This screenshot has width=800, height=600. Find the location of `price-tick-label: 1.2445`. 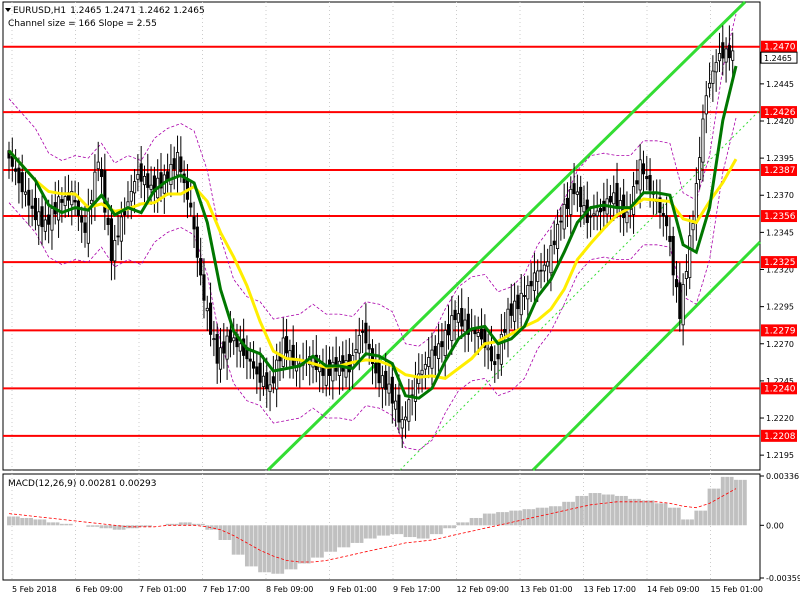

price-tick-label: 1.2445 is located at coordinates (780, 84).